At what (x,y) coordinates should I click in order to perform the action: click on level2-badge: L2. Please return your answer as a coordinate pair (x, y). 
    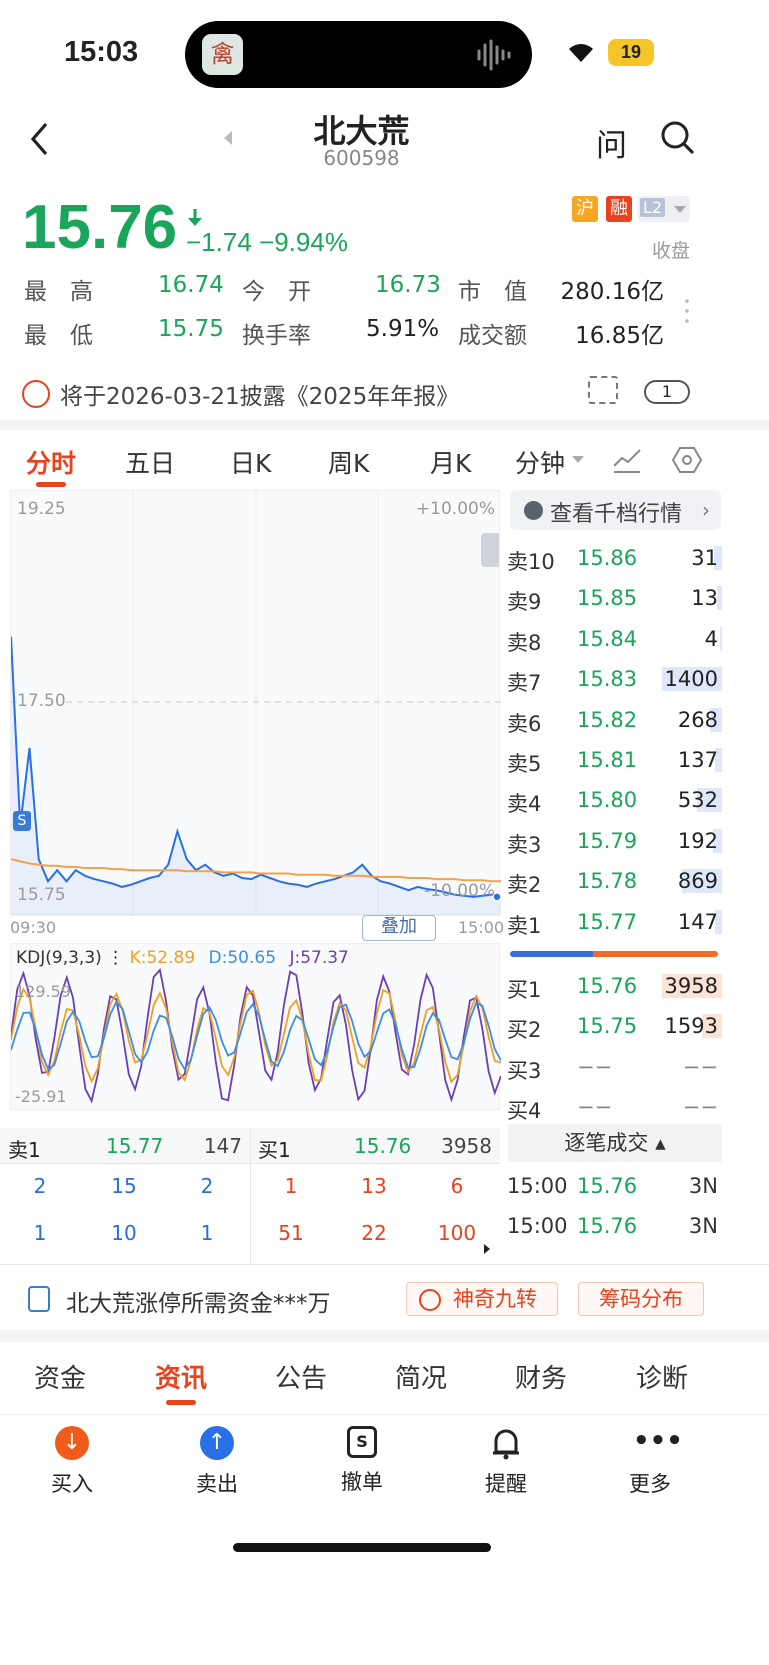
    Looking at the image, I should click on (664, 209).